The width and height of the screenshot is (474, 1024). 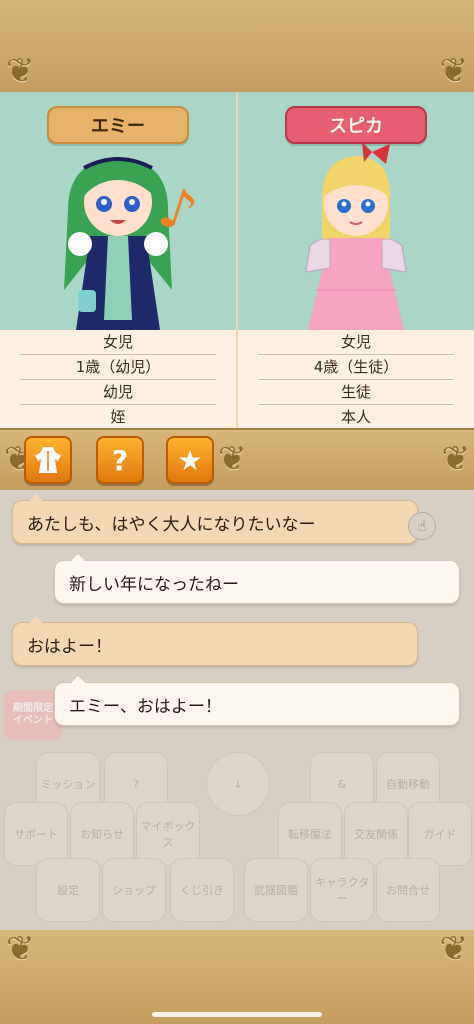 I want to click on character-panel-emi: エミー ♪, so click(x=119, y=211).